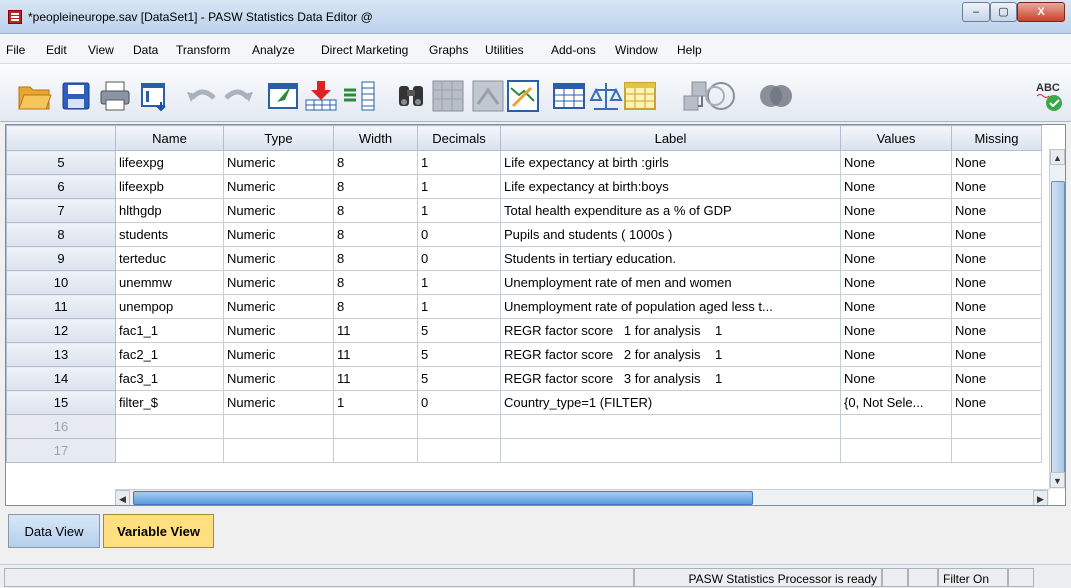  Describe the element at coordinates (636, 50) in the screenshot. I see `menu-window: Window` at that location.